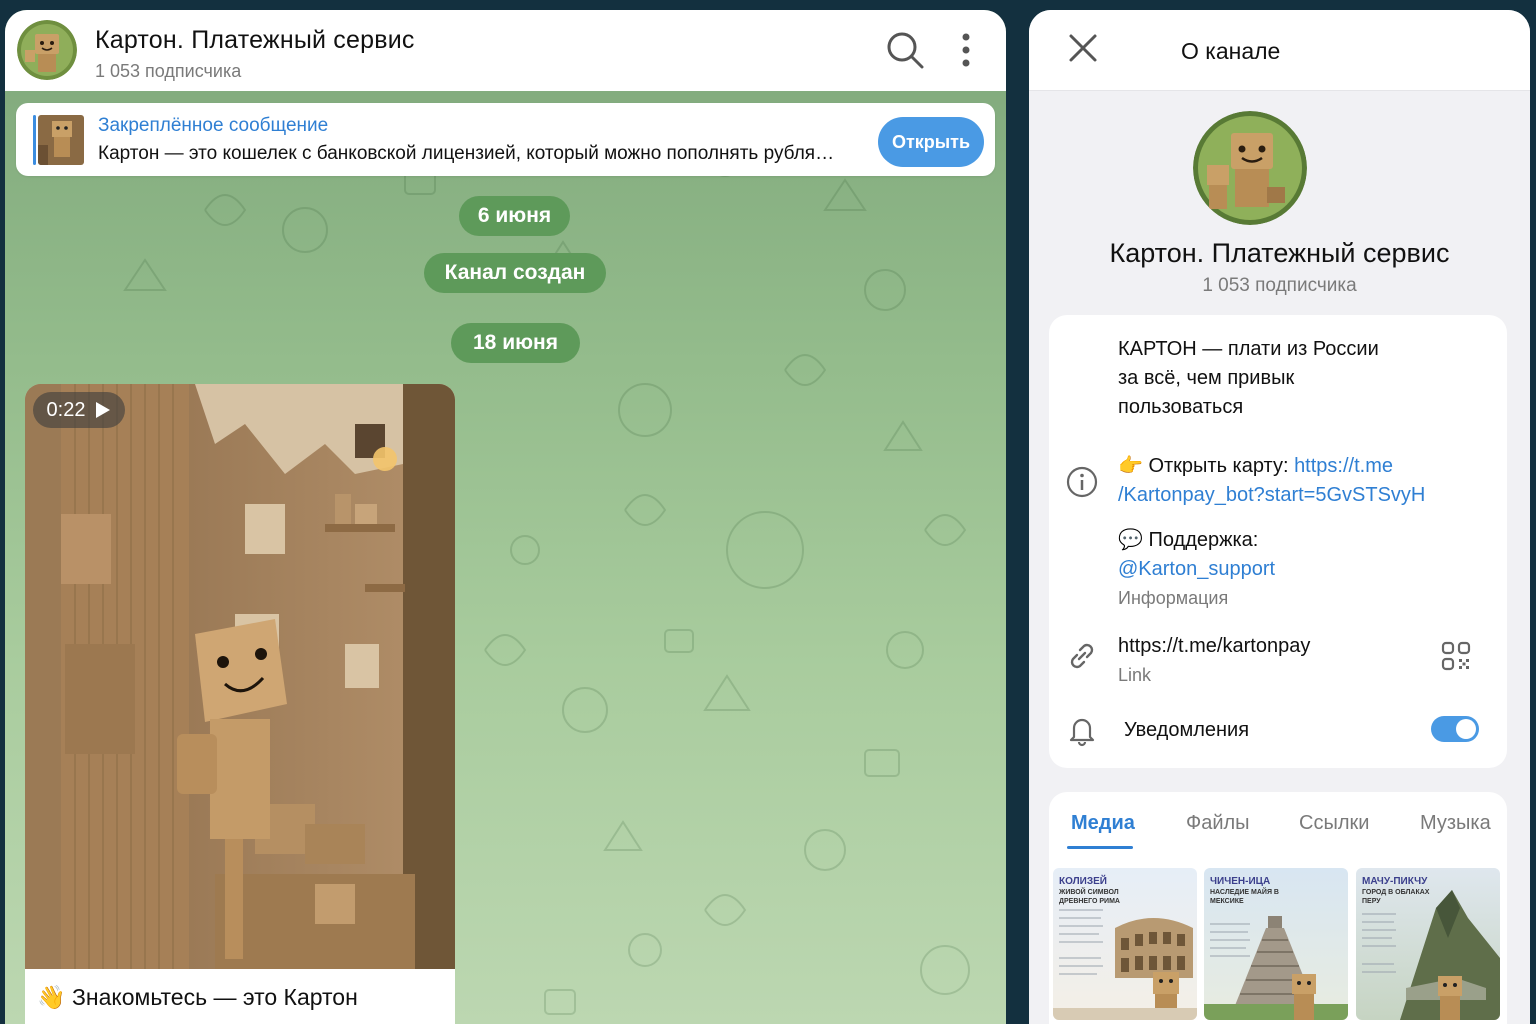 The height and width of the screenshot is (1024, 1536). I want to click on media-tile: МАЧУ-ПИКЧУ ГОРОД В ОБЛАКАХ ПЕРУ, so click(1428, 944).